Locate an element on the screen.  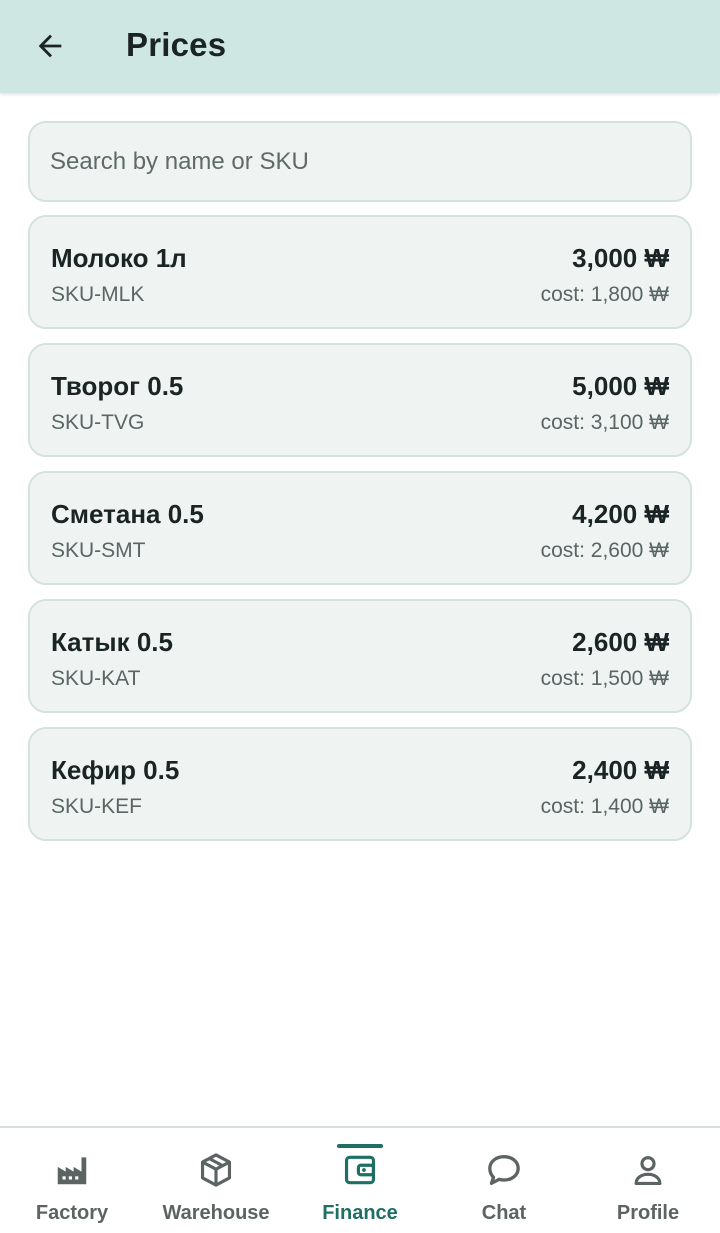
product-sku: SKU-KEF is located at coordinates (97, 806).